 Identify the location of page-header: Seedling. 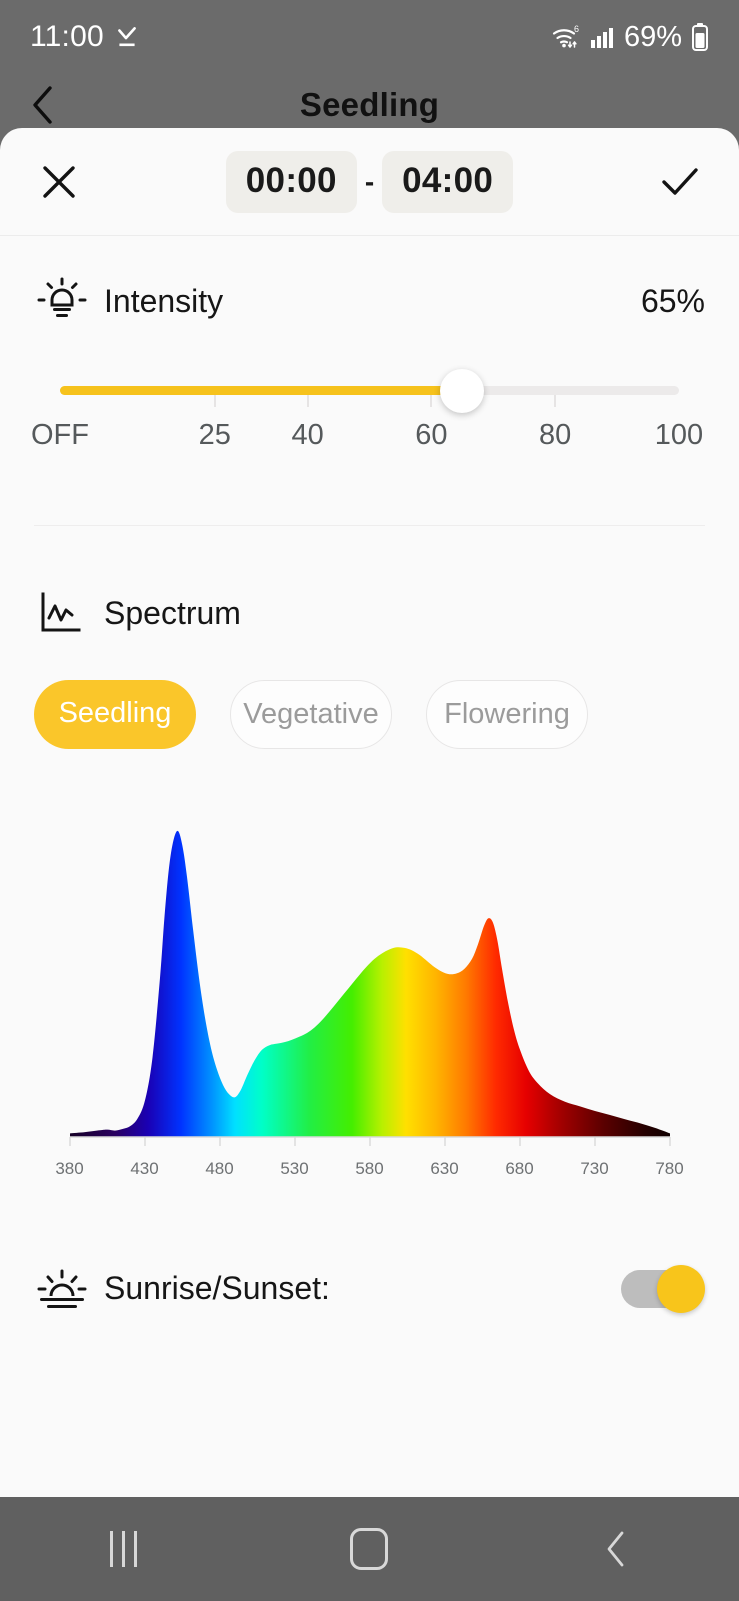
(369, 105).